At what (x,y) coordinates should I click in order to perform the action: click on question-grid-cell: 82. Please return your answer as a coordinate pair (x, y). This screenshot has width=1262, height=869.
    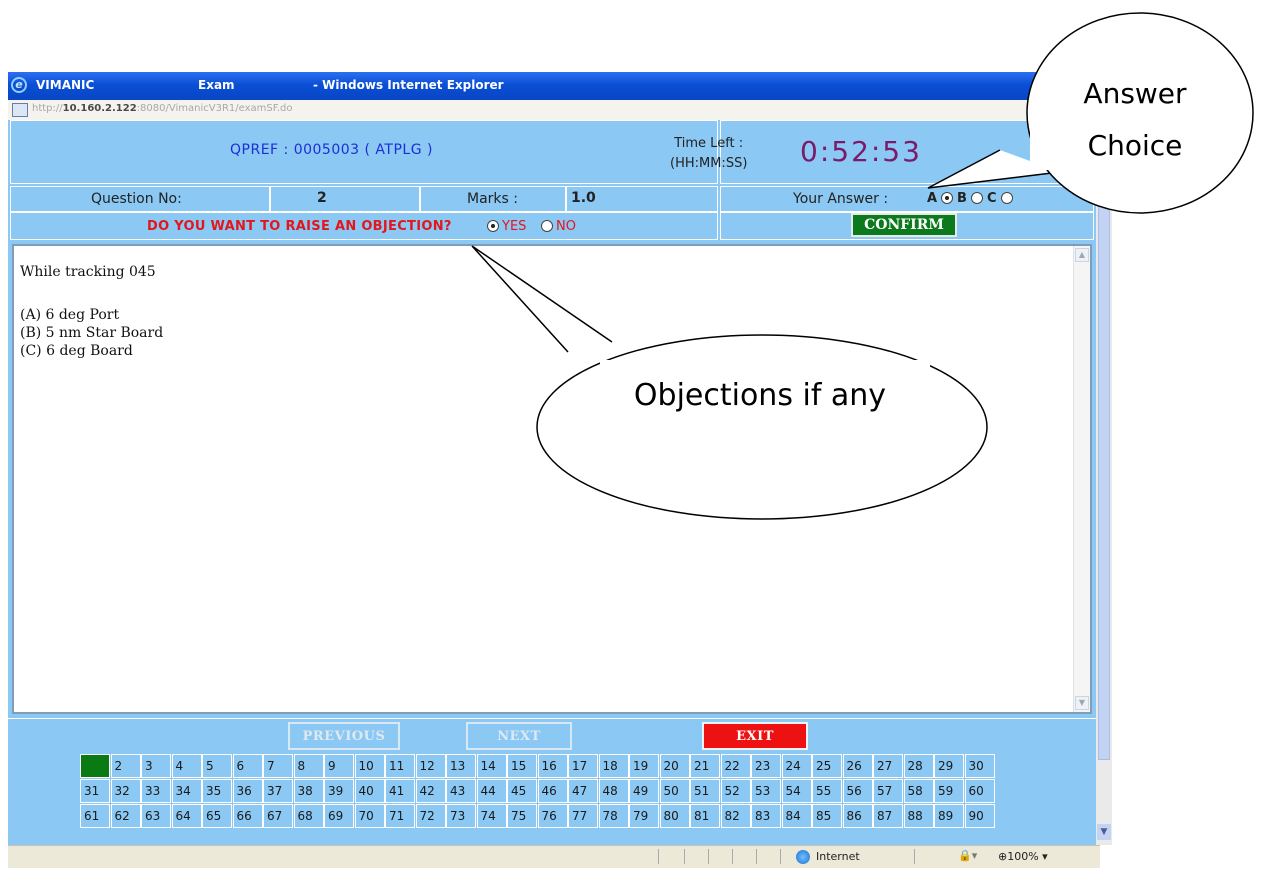
    Looking at the image, I should click on (735, 816).